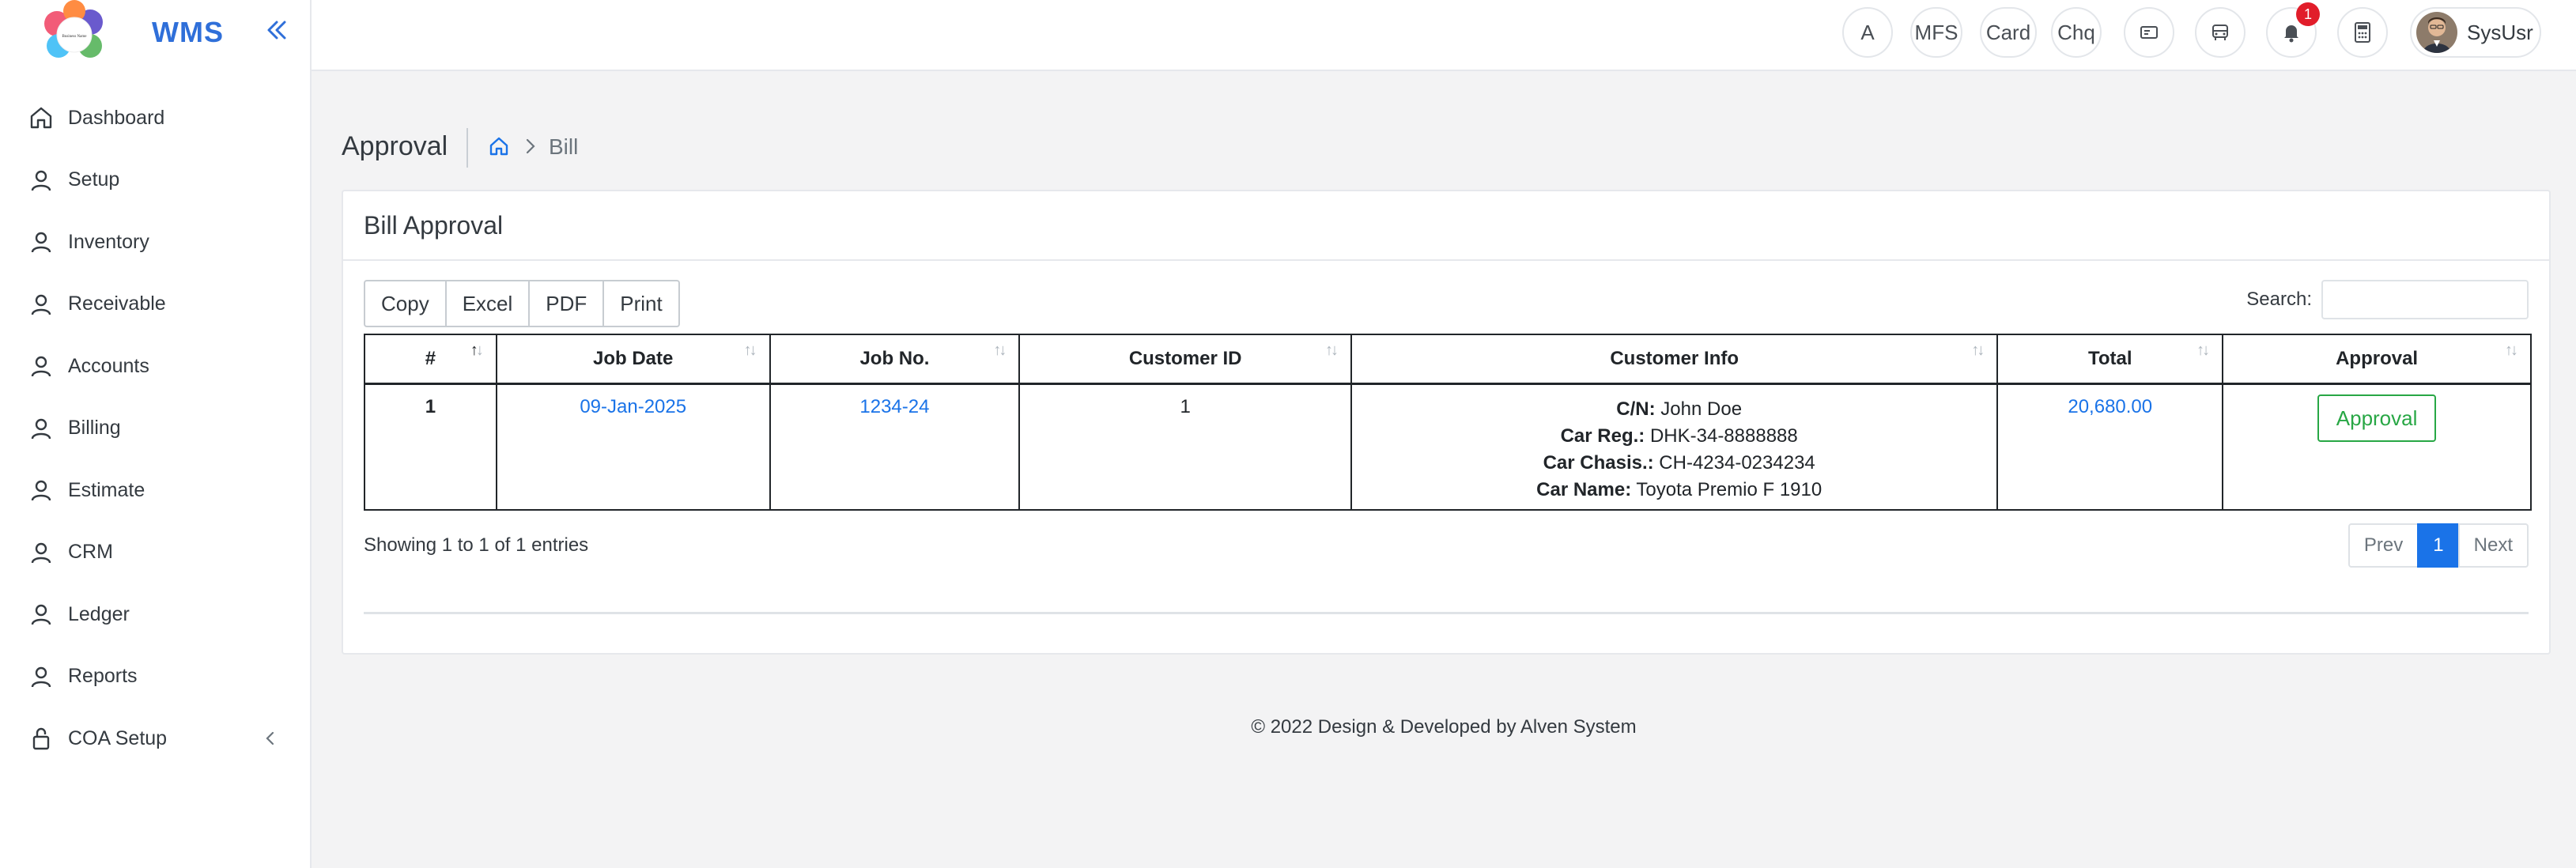 Image resolution: width=2576 pixels, height=868 pixels. I want to click on cell-customer-id: 1, so click(1185, 447).